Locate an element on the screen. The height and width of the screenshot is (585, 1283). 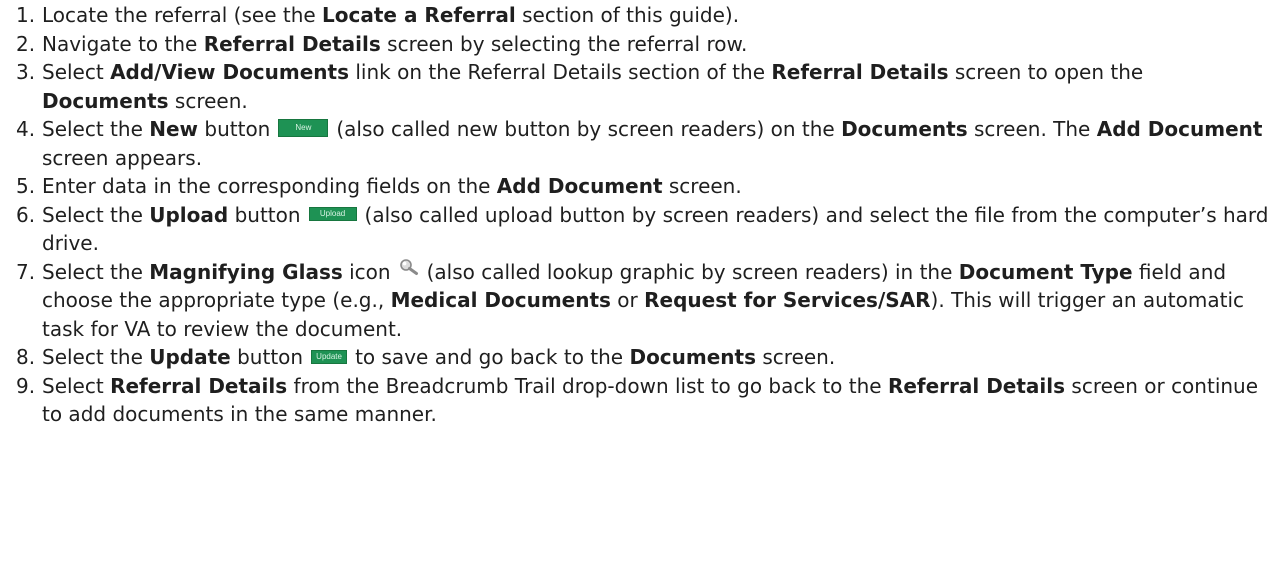
step-number: 3. is located at coordinates (26, 72).